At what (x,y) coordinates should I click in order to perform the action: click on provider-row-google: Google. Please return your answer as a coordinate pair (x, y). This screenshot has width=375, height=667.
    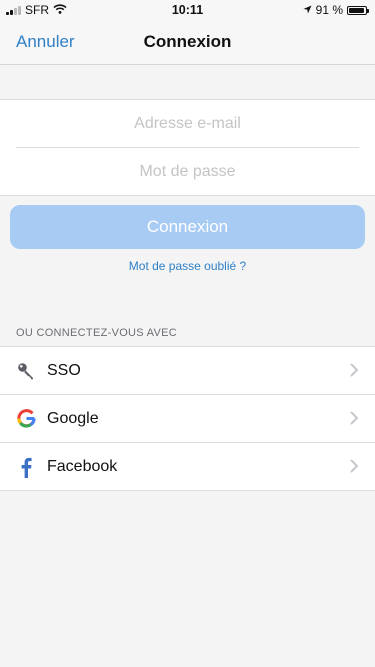
    Looking at the image, I should click on (187, 418).